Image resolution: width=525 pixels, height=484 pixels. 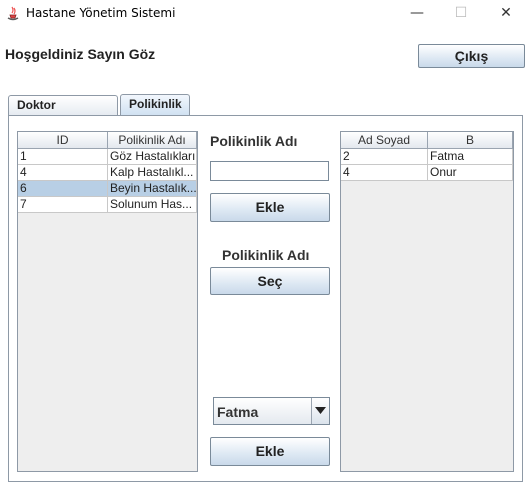 What do you see at coordinates (152, 140) in the screenshot?
I see `column-header-clinic-name: Polikinlik Adı` at bounding box center [152, 140].